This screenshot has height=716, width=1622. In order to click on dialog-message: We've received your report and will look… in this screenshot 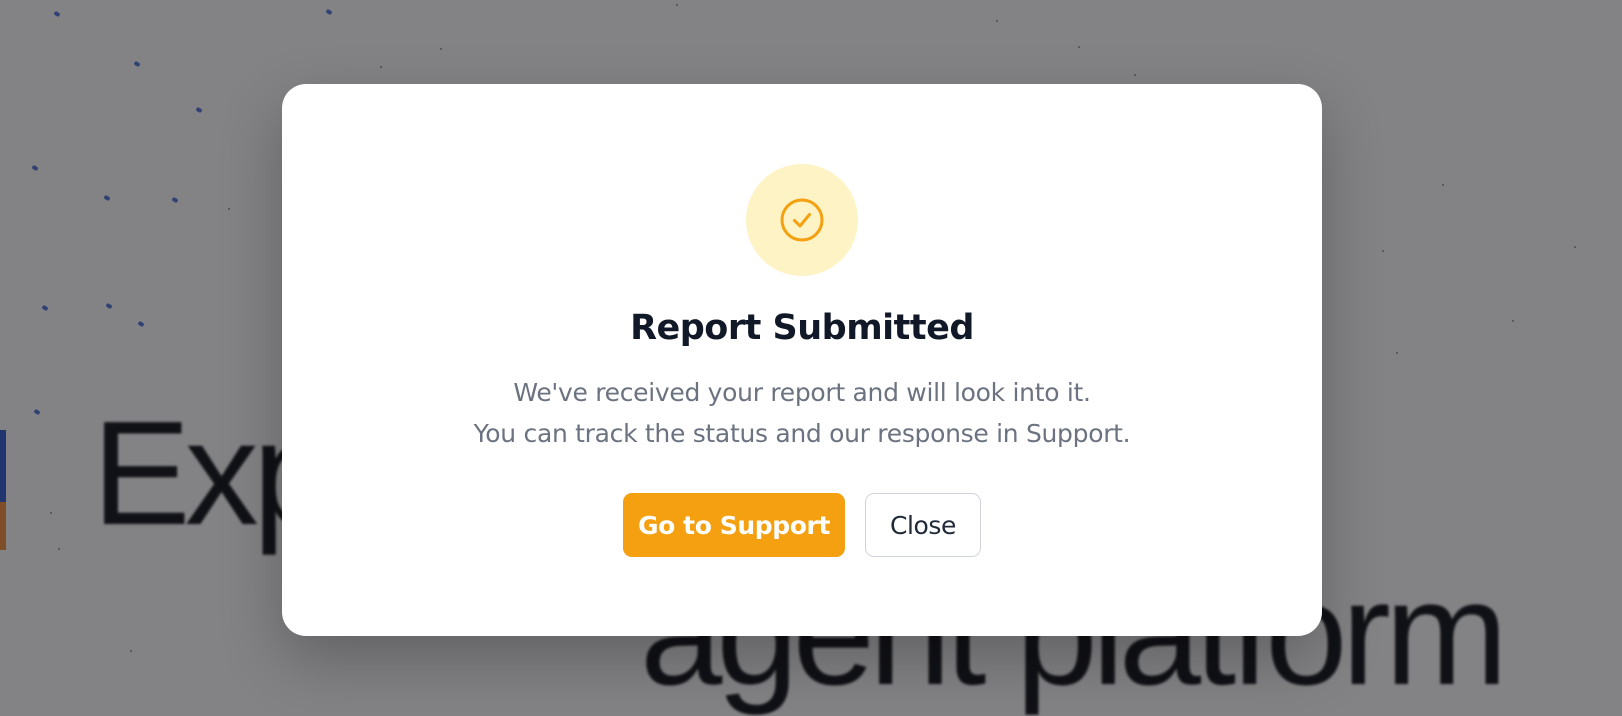, I will do `click(802, 413)`.